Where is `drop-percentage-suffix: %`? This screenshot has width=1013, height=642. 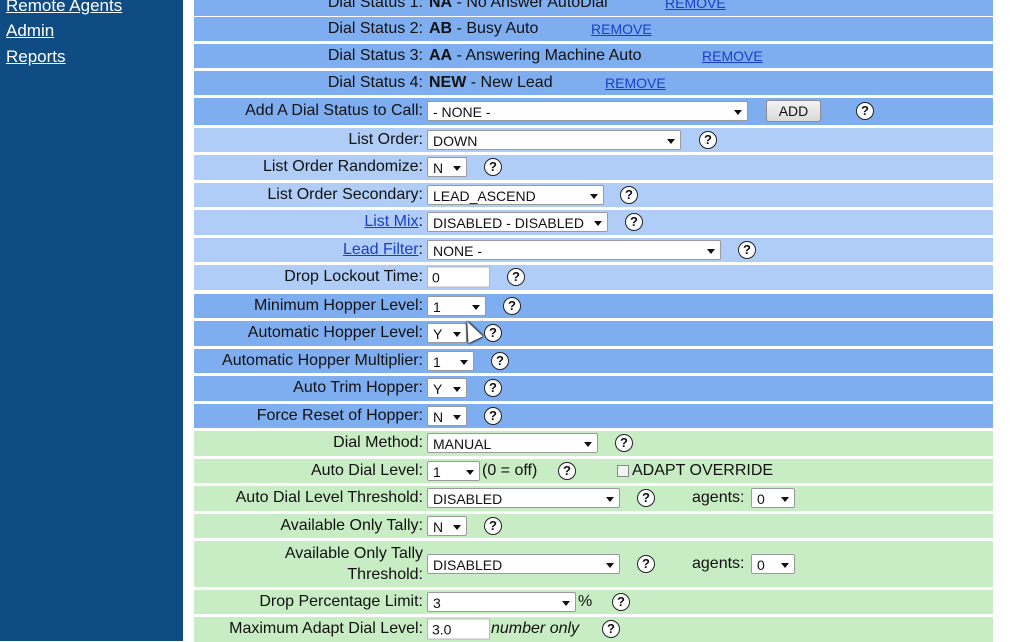
drop-percentage-suffix: % is located at coordinates (585, 601).